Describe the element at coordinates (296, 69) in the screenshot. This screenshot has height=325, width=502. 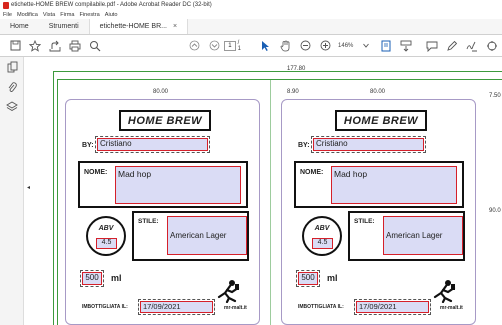
I see `page-width-dimension: 177.80` at that location.